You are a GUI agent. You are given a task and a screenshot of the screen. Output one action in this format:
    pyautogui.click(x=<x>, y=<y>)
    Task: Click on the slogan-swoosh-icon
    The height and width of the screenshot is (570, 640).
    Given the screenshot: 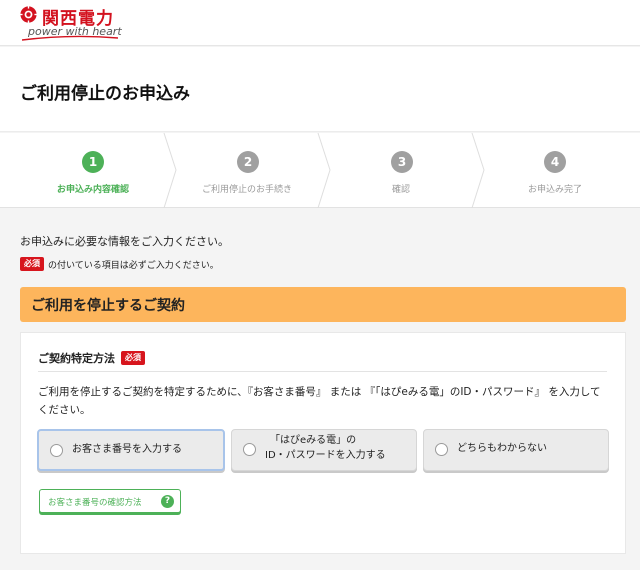 What is the action you would take?
    pyautogui.click(x=70, y=38)
    